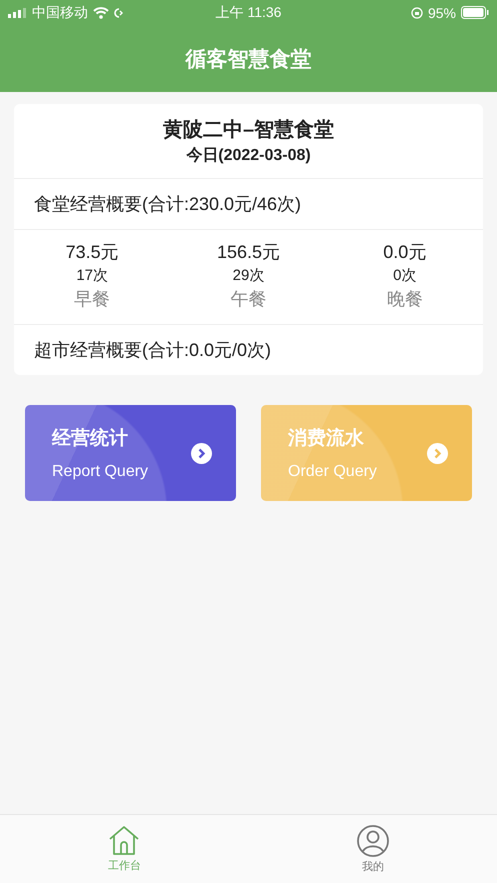 Image resolution: width=497 pixels, height=883 pixels. What do you see at coordinates (248, 275) in the screenshot?
I see `meal-count: 29次` at bounding box center [248, 275].